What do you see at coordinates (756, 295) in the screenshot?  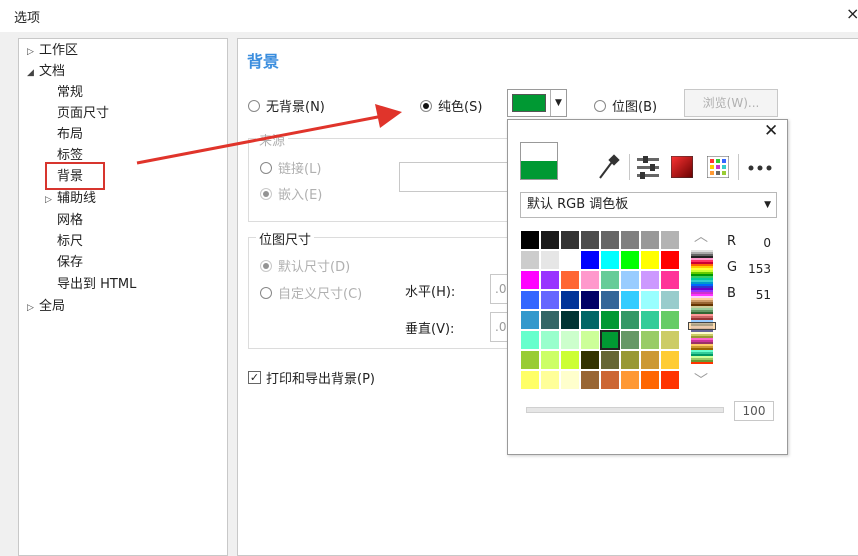 I see `b-value: 51` at bounding box center [756, 295].